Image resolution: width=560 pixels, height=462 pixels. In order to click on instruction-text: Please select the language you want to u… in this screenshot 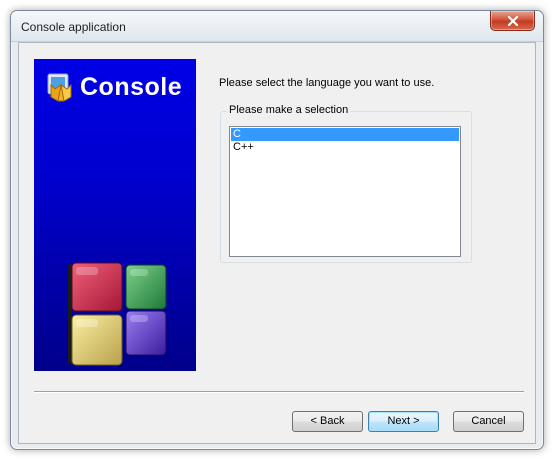, I will do `click(327, 83)`.